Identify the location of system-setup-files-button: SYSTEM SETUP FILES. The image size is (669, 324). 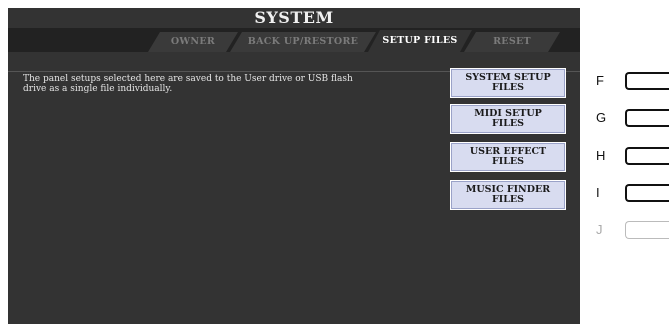
(508, 83).